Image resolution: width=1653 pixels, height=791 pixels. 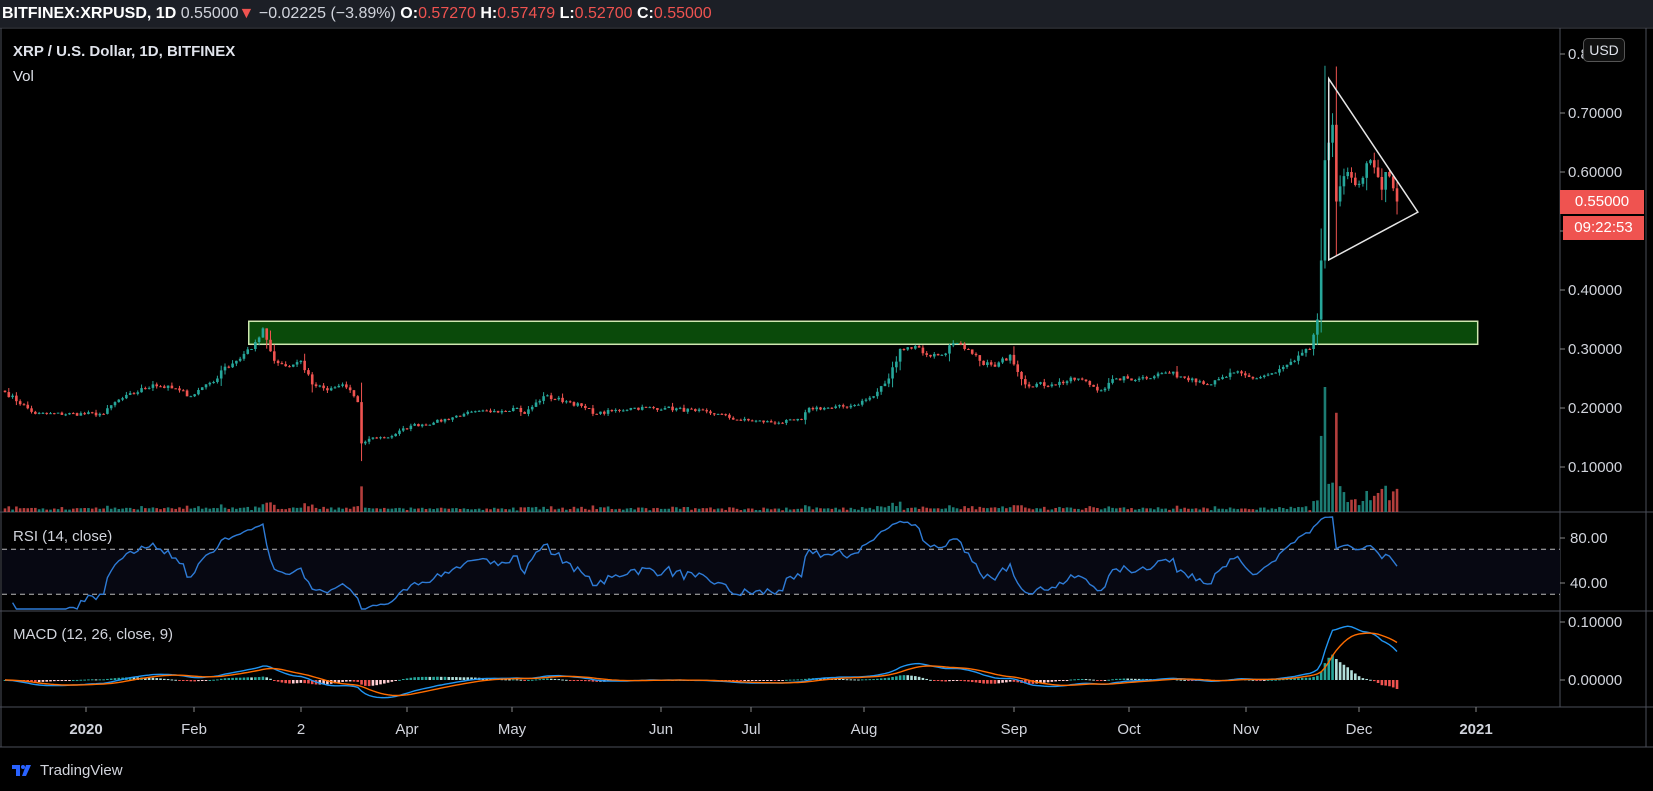 What do you see at coordinates (750, 729) in the screenshot?
I see `time-axis-label: Jul` at bounding box center [750, 729].